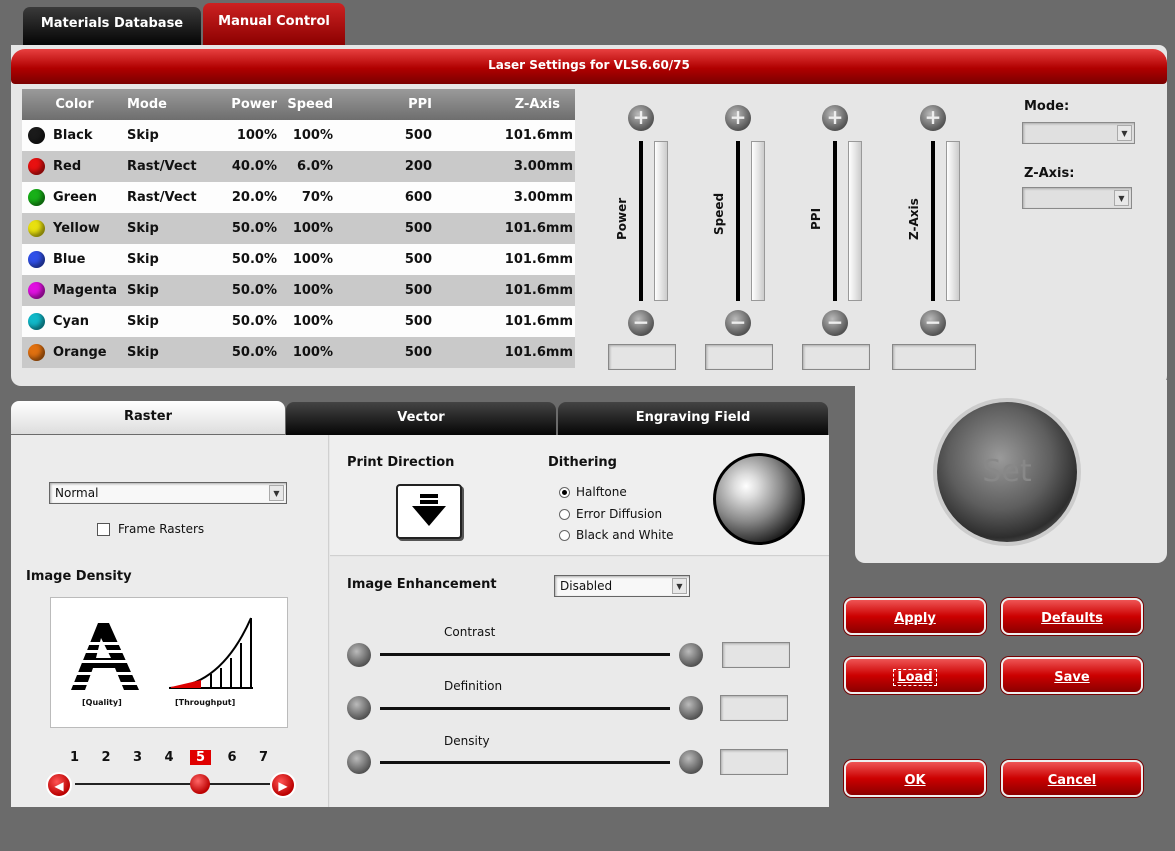  Describe the element at coordinates (1078, 133) in the screenshot. I see `mode-select: ▼` at that location.